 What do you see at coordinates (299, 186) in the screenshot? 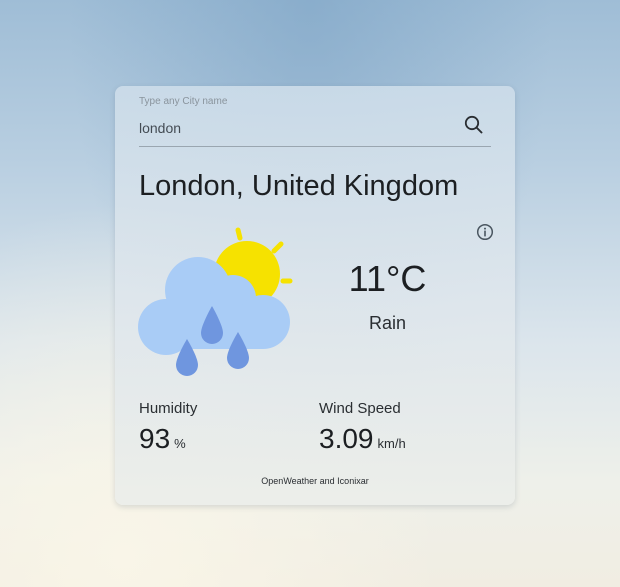
I see `location-title: London, United Kingdom` at bounding box center [299, 186].